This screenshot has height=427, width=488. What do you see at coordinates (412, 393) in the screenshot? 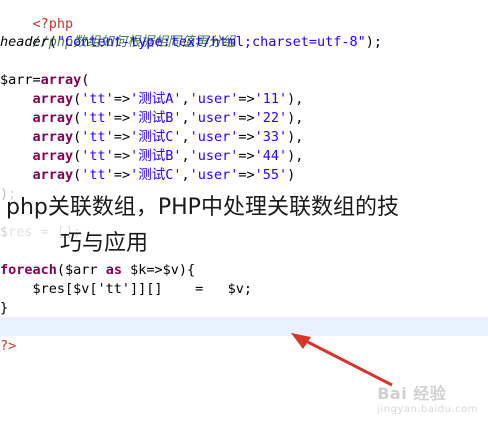
I see `watermark-brand: Bai 经验` at bounding box center [412, 393].